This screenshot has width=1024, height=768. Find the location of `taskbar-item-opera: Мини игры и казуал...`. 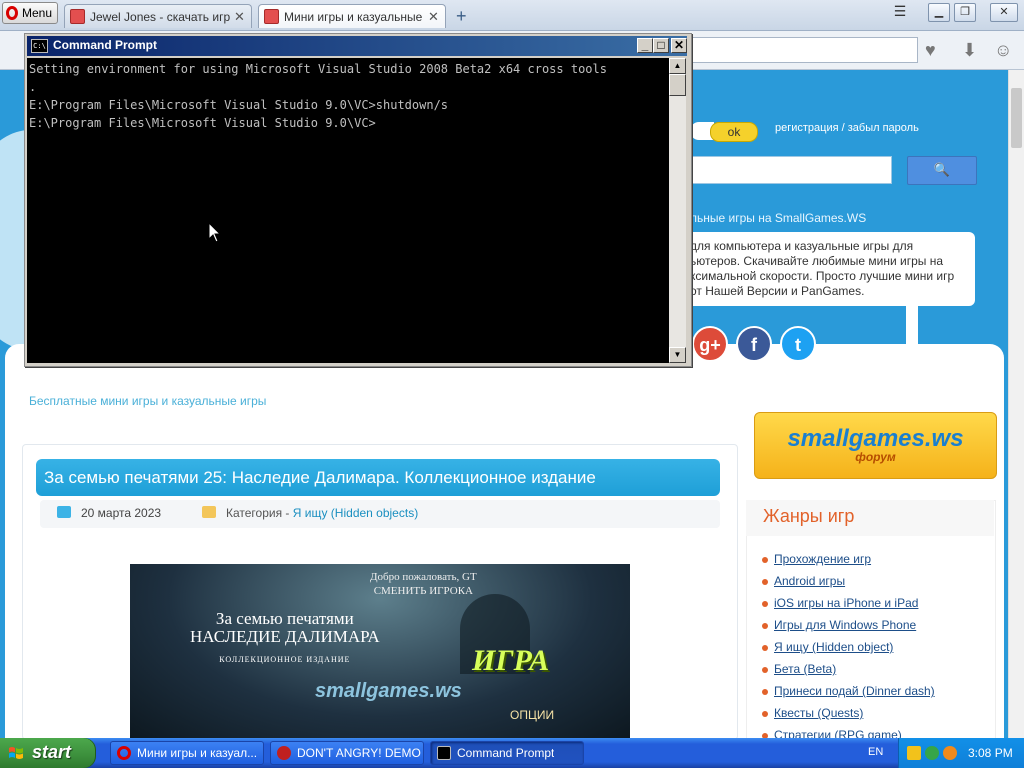

taskbar-item-opera: Мини игры и казуал... is located at coordinates (187, 753).